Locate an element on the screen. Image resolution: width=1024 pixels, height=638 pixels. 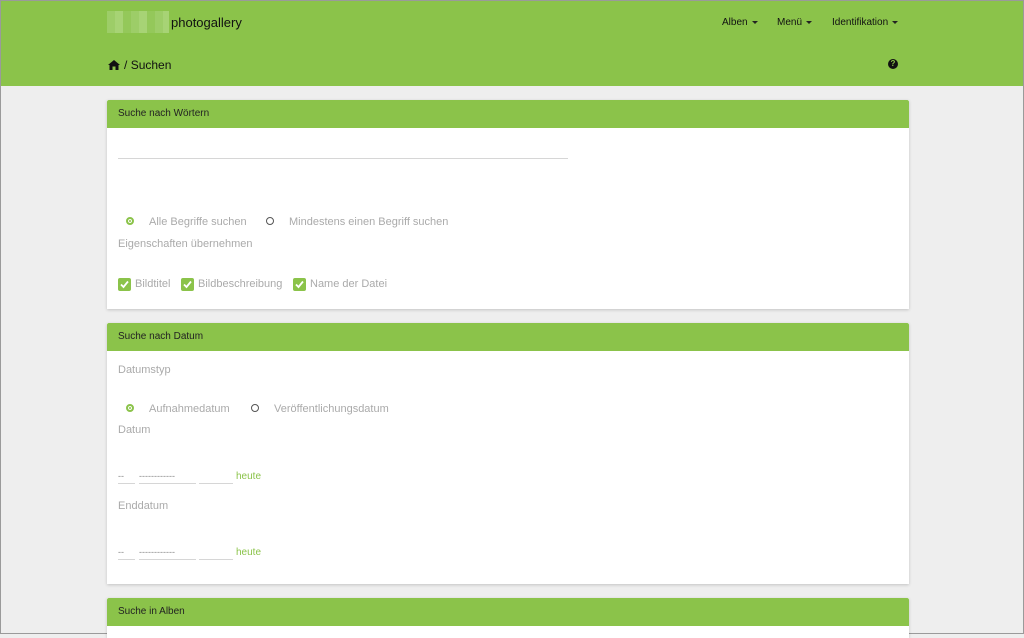
checkbox-title is located at coordinates (124, 284).